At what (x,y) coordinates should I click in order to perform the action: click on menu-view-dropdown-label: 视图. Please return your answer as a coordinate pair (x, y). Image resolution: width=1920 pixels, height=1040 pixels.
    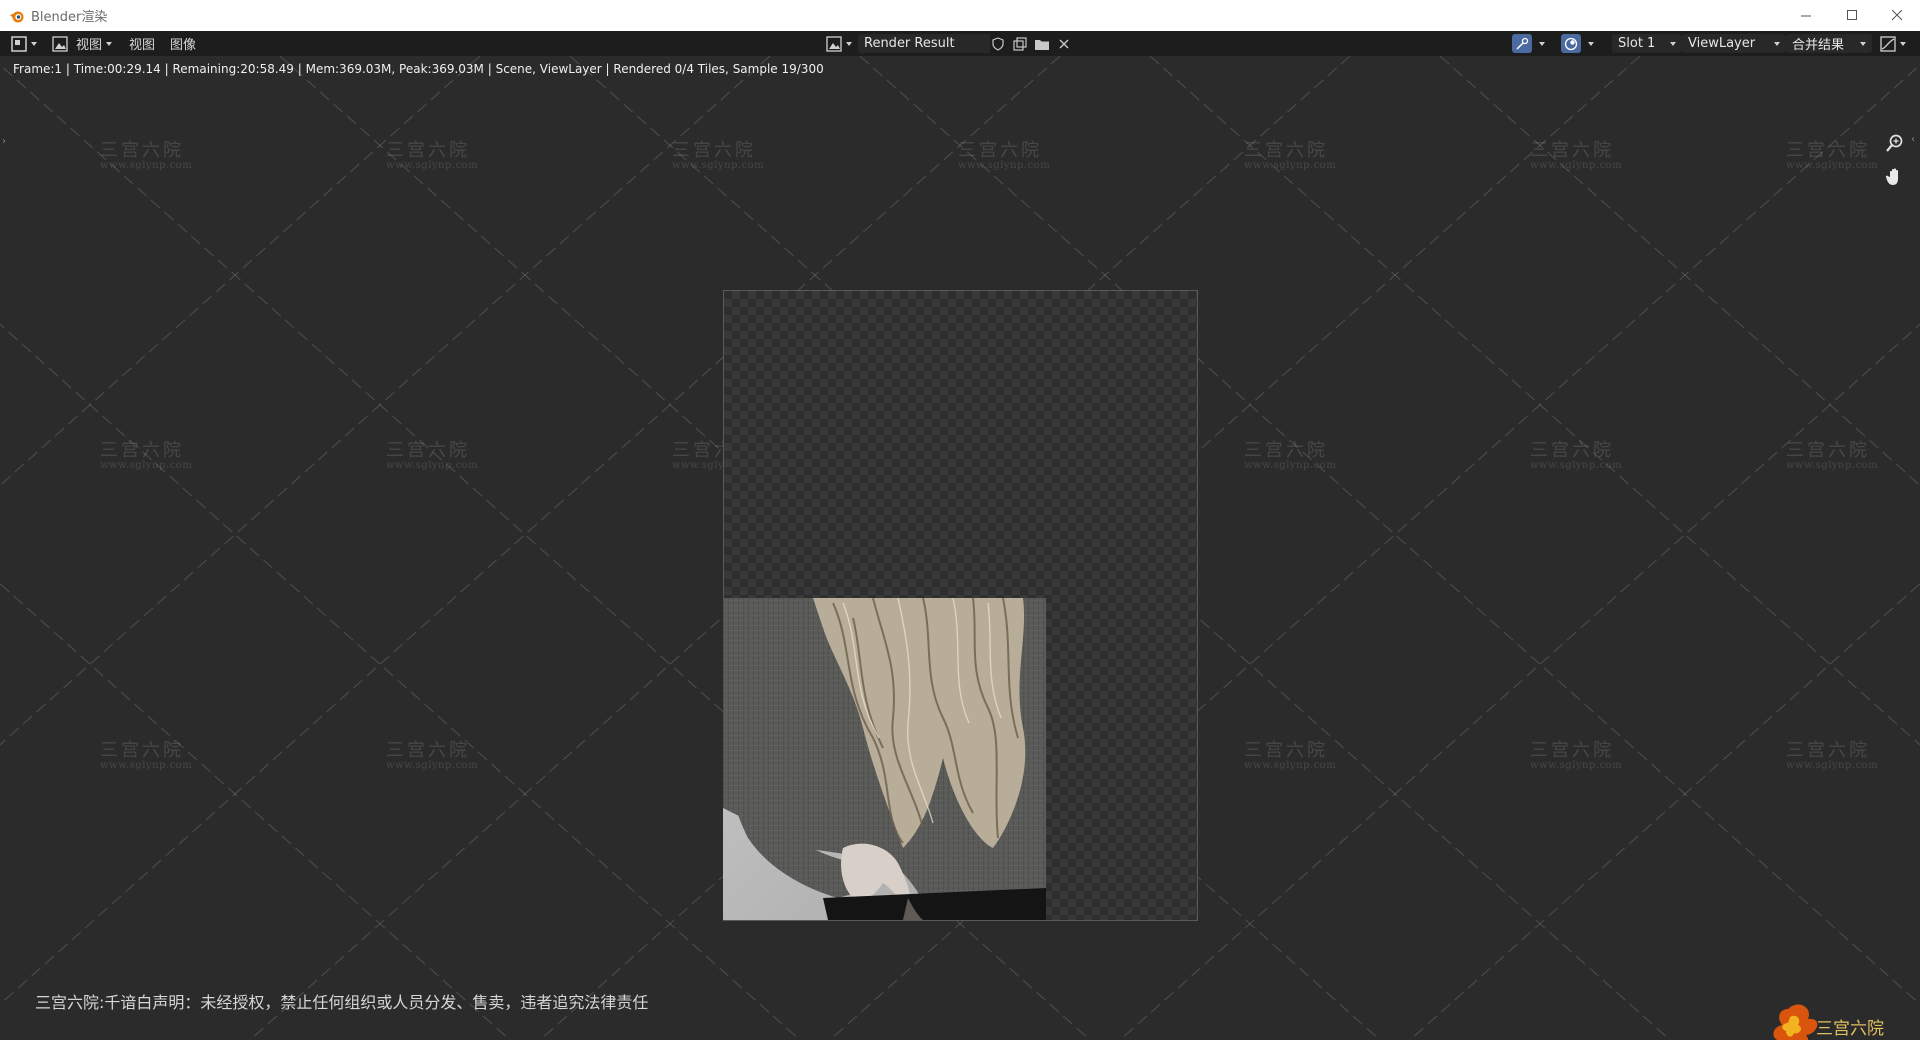
    Looking at the image, I should click on (89, 45).